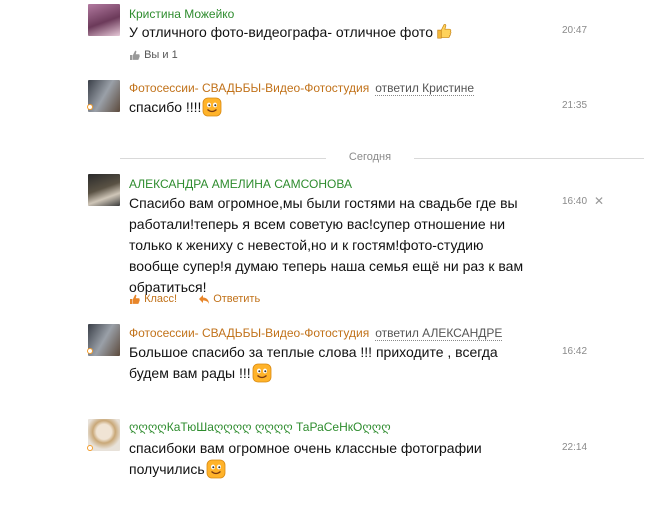  What do you see at coordinates (425, 88) in the screenshot?
I see `replied-to-link: ответил Кристине` at bounding box center [425, 88].